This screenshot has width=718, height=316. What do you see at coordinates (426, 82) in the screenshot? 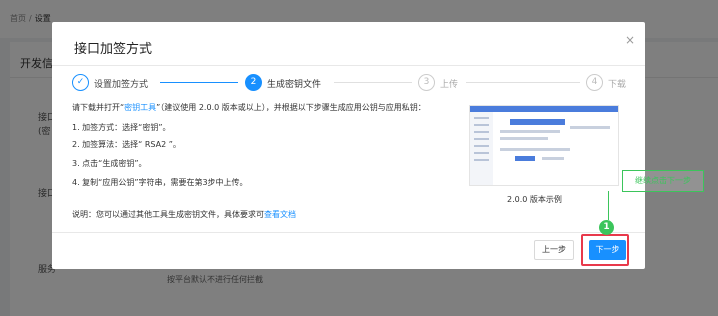
I see `step-number-icon: 3` at bounding box center [426, 82].